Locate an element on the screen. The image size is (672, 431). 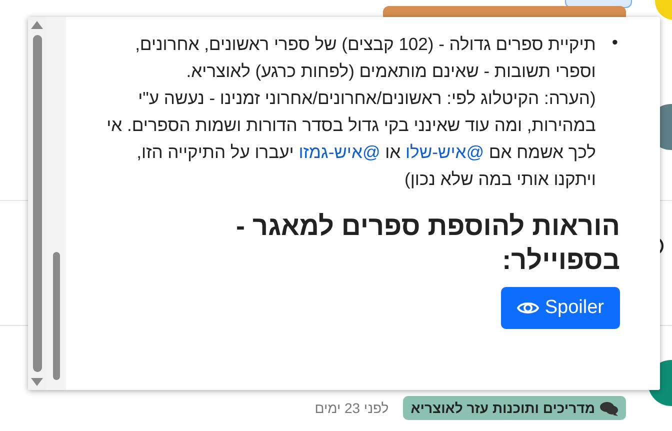
category-badge: מדריכים ותוכנות עזר לאוצריא is located at coordinates (514, 408).